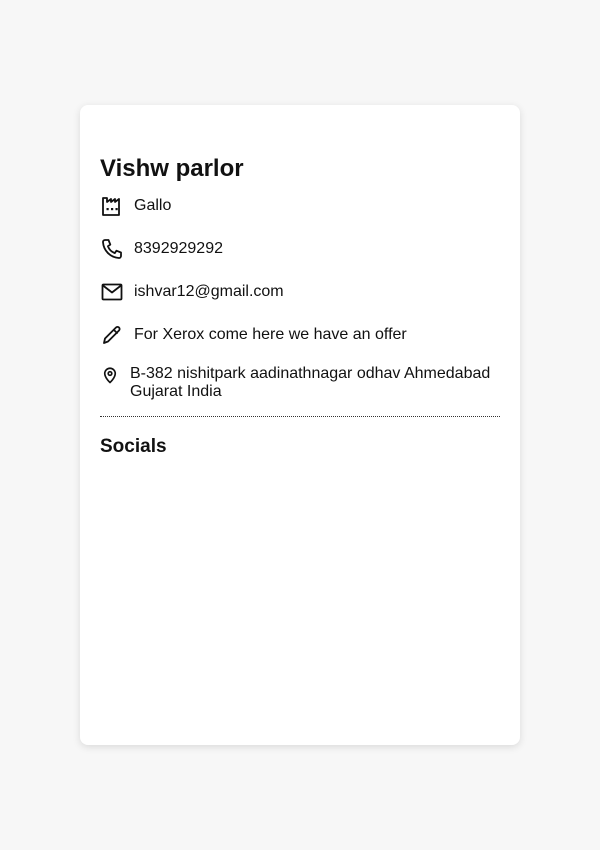 This screenshot has height=850, width=600. What do you see at coordinates (300, 292) in the screenshot?
I see `email-row: ishvar12@gmail.com` at bounding box center [300, 292].